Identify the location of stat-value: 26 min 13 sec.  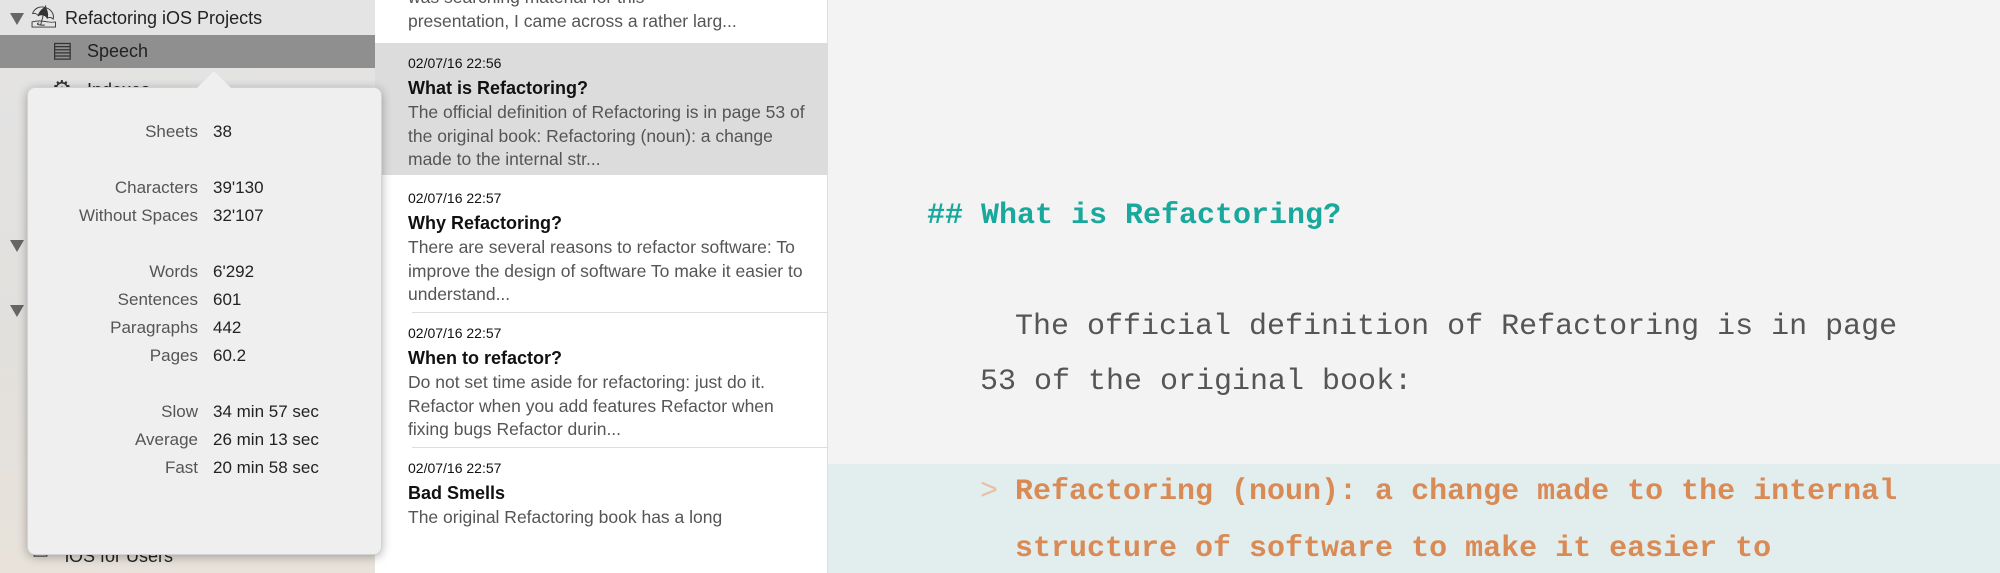
(266, 439).